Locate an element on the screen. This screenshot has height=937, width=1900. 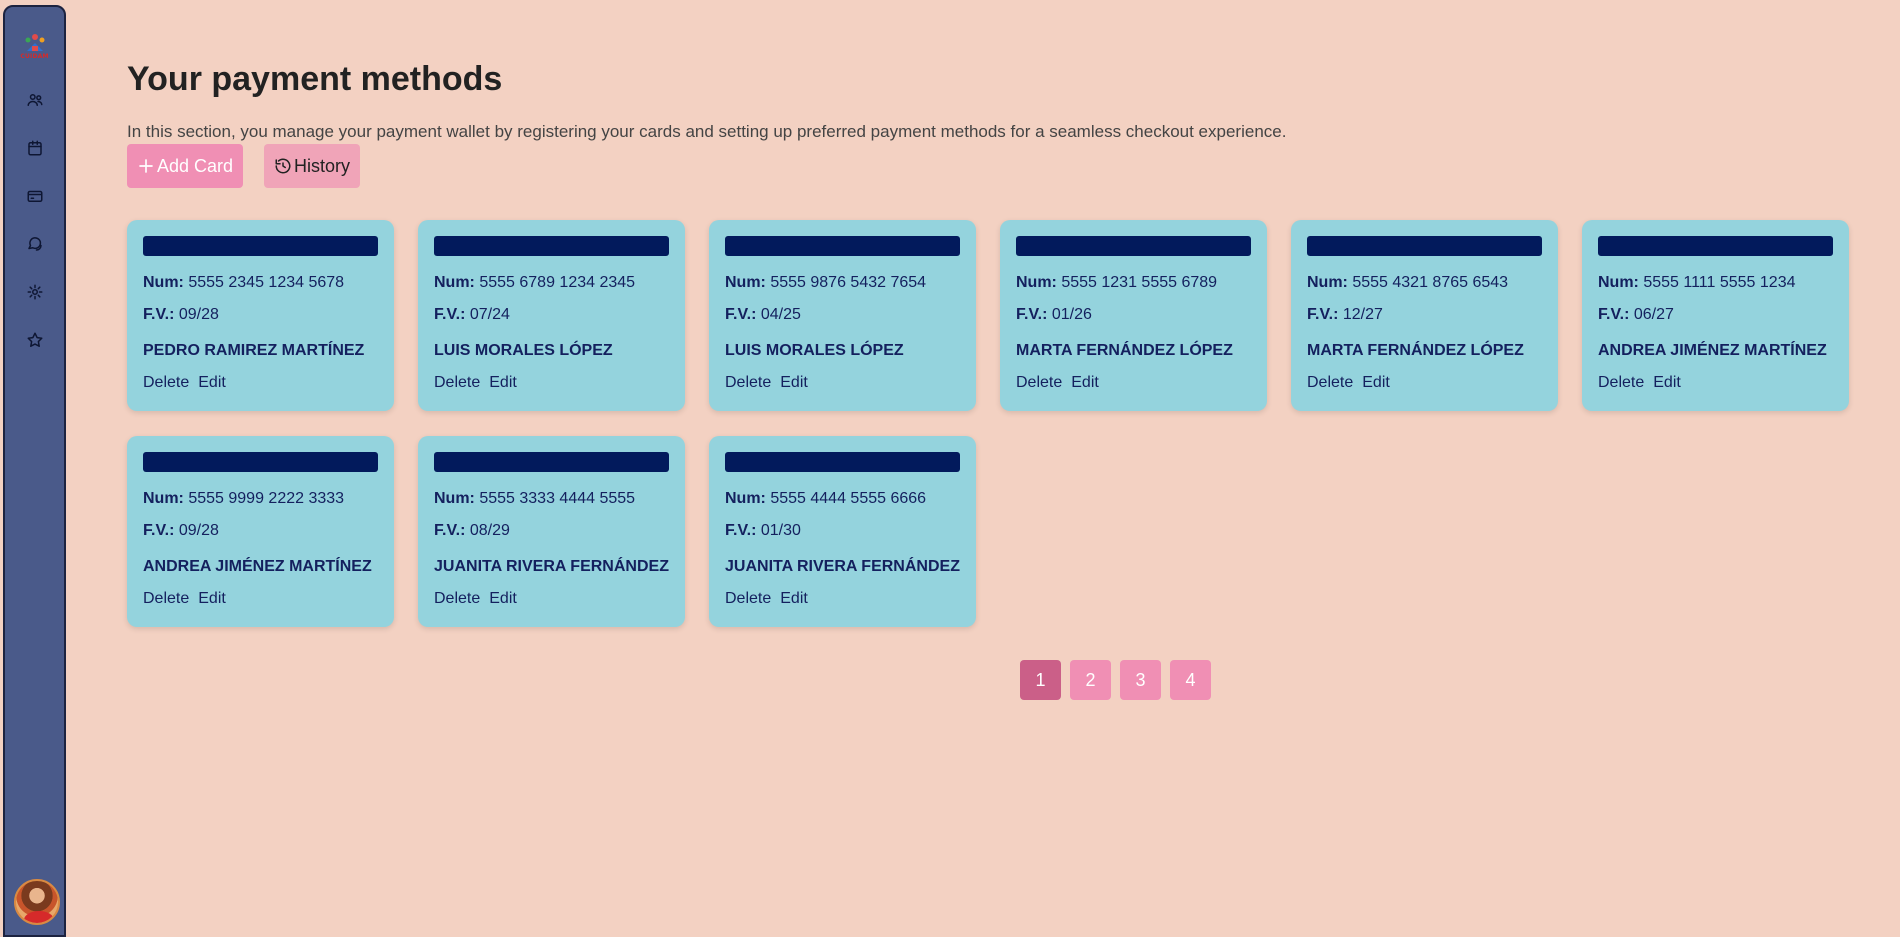
history-button: History is located at coordinates (312, 166).